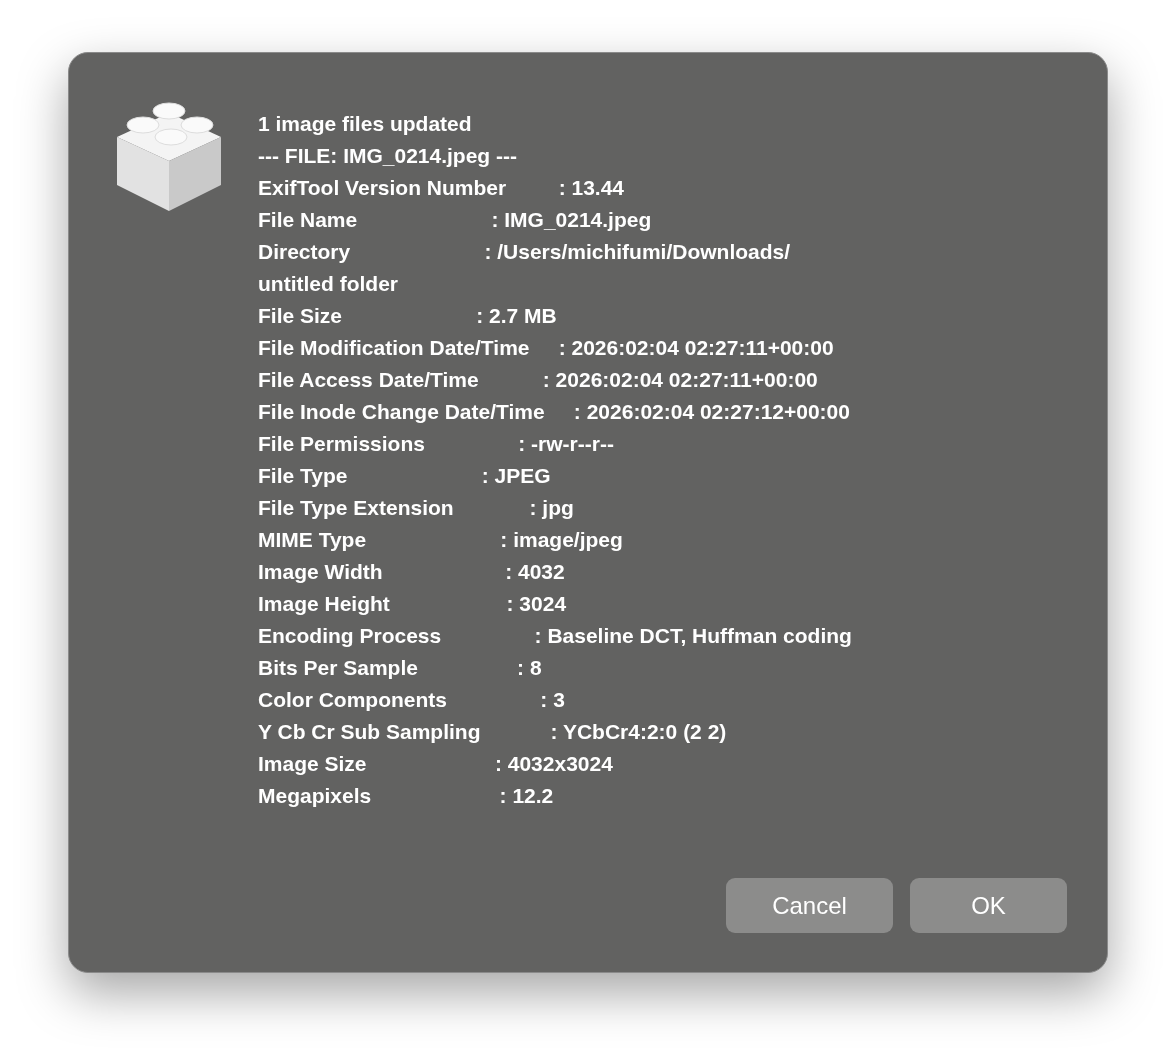  Describe the element at coordinates (408, 316) in the screenshot. I see `output-line: File Size : 2.7 MB` at that location.